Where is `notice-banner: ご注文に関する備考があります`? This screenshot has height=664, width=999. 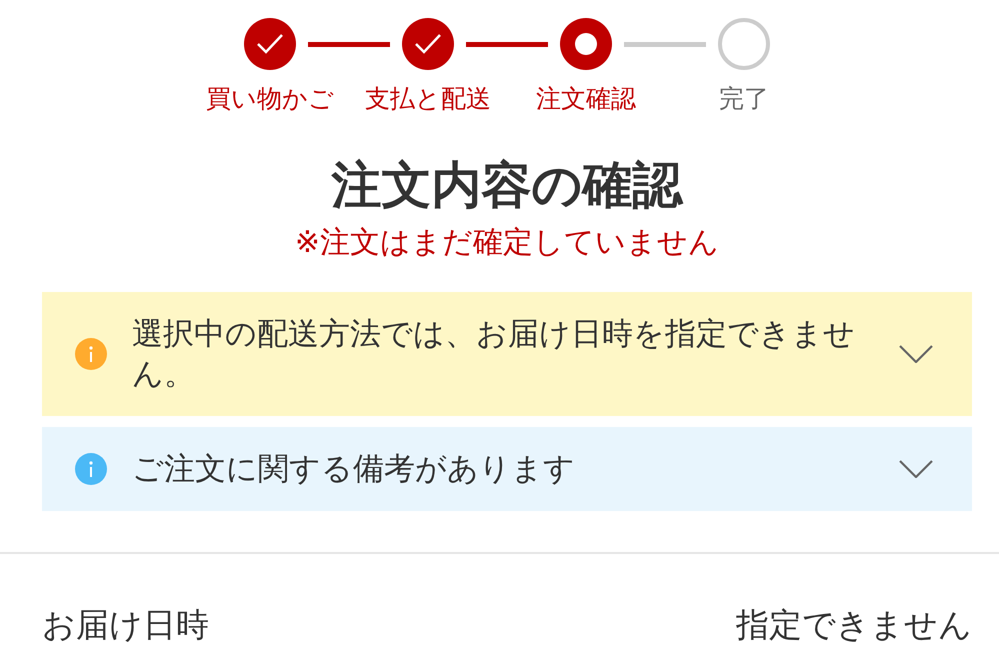
notice-banner: ご注文に関する備考があります is located at coordinates (507, 469).